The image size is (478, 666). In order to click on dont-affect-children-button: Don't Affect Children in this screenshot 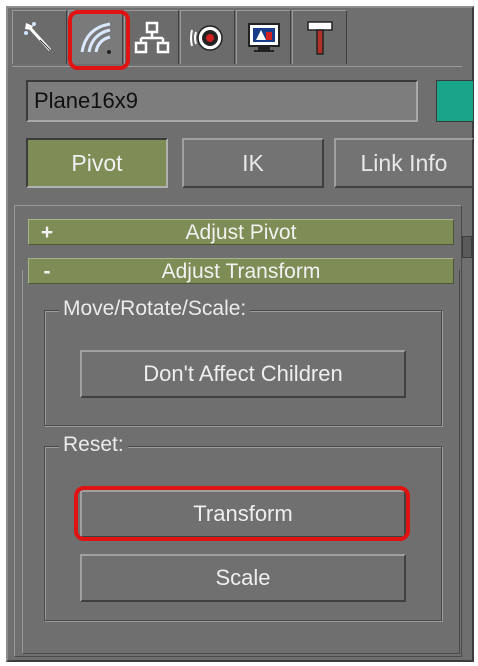, I will do `click(243, 374)`.